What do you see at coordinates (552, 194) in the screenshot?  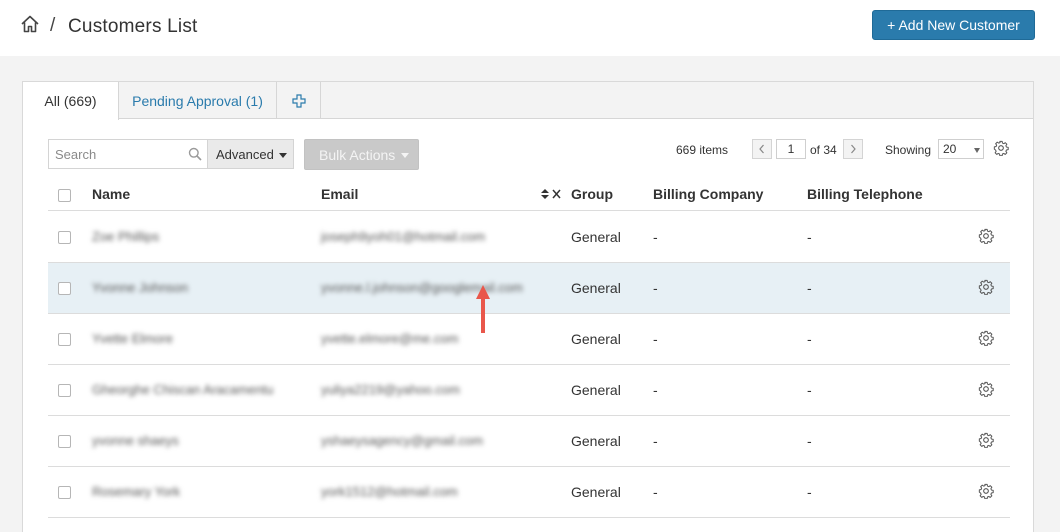 I see `sort-clear-icon` at bounding box center [552, 194].